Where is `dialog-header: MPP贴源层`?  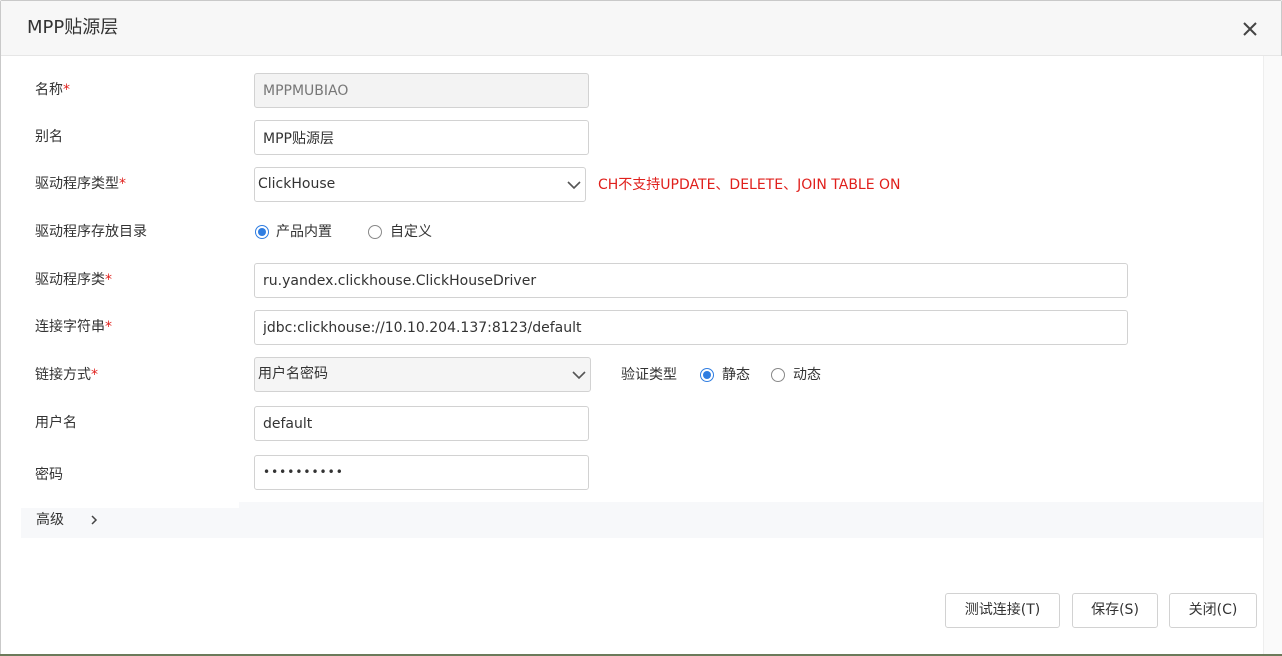
dialog-header: MPP贴源层 is located at coordinates (641, 28).